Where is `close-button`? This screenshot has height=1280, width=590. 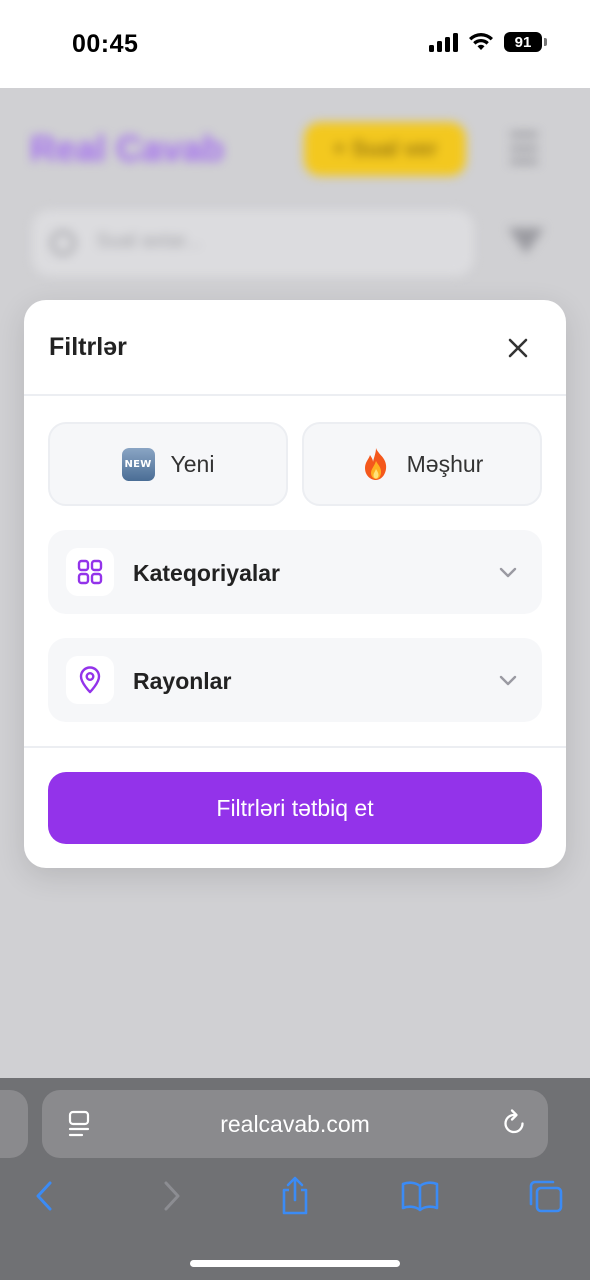 close-button is located at coordinates (518, 348).